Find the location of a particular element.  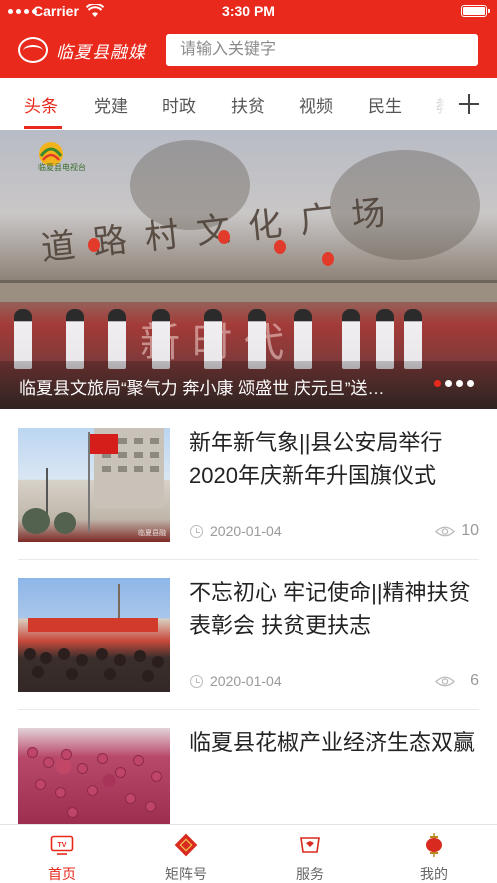

service-icon is located at coordinates (310, 845).